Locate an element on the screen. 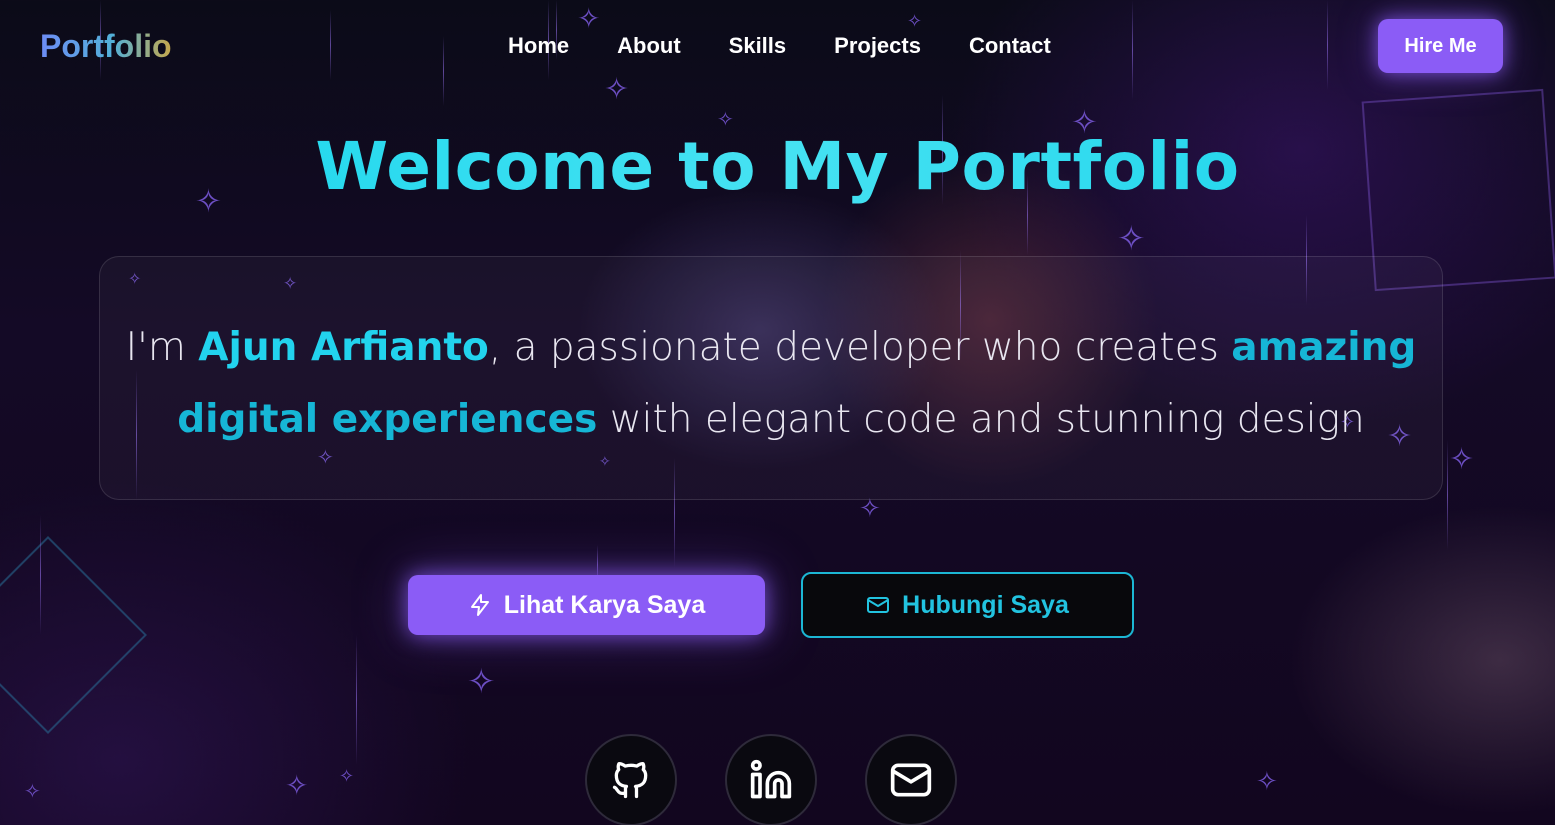 This screenshot has height=825, width=1555. hero-title: Welcome to My Portfolio is located at coordinates (777, 166).